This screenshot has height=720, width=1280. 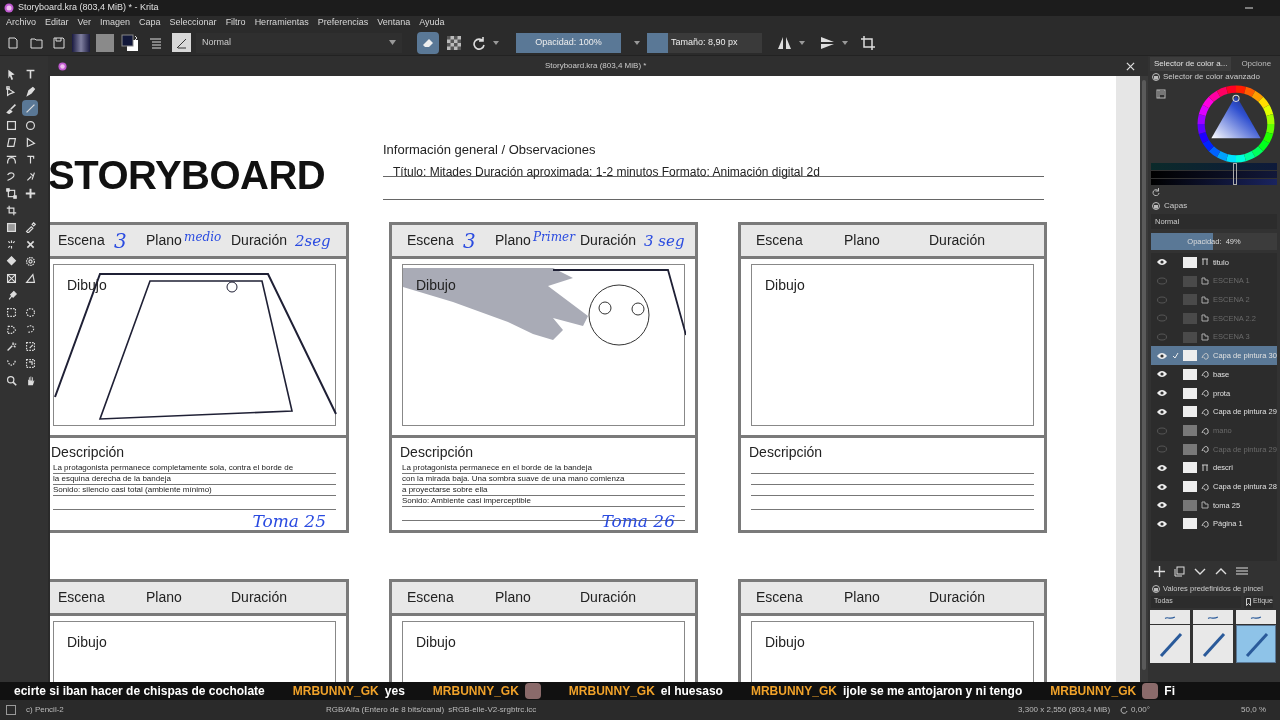 I want to click on foreground-background-color-icon, so click(x=130, y=42).